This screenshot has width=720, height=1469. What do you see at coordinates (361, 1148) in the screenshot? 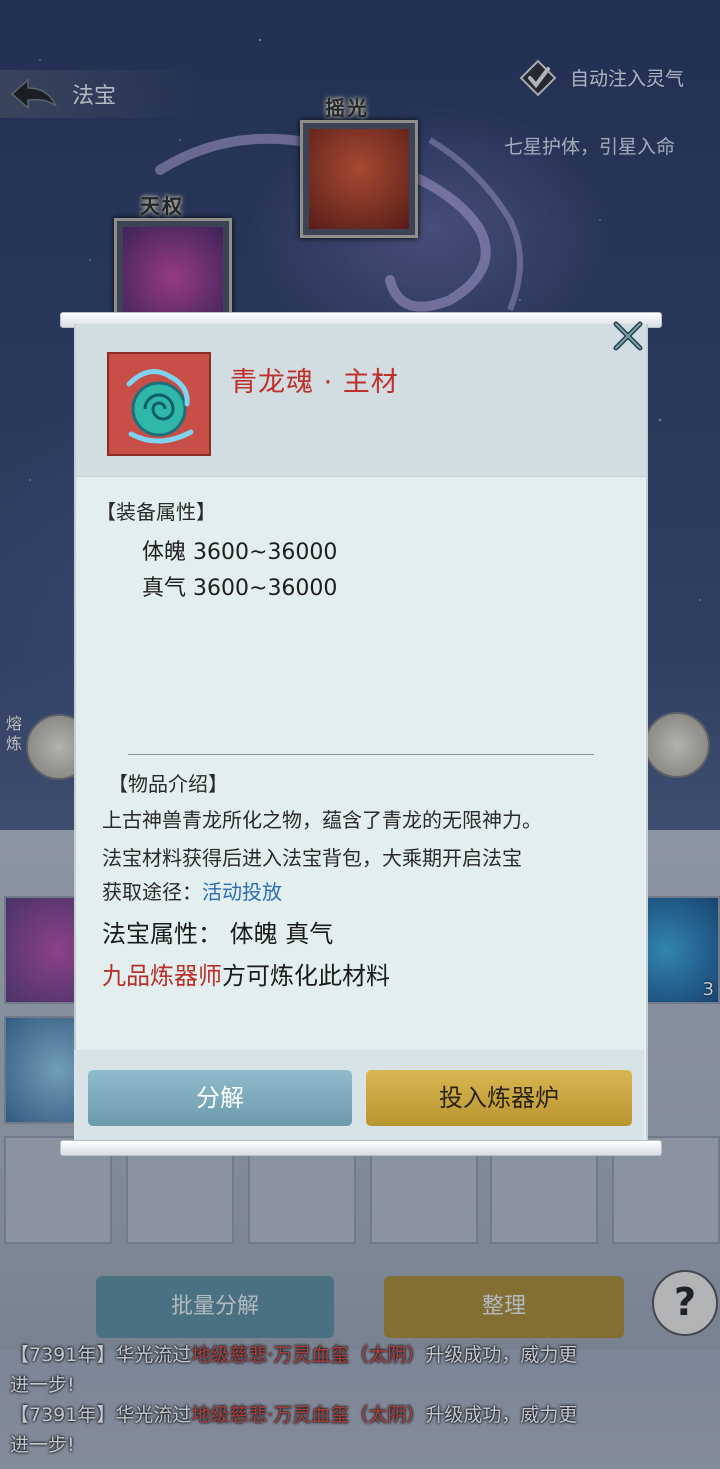
I see `scroll-rod-bottom` at bounding box center [361, 1148].